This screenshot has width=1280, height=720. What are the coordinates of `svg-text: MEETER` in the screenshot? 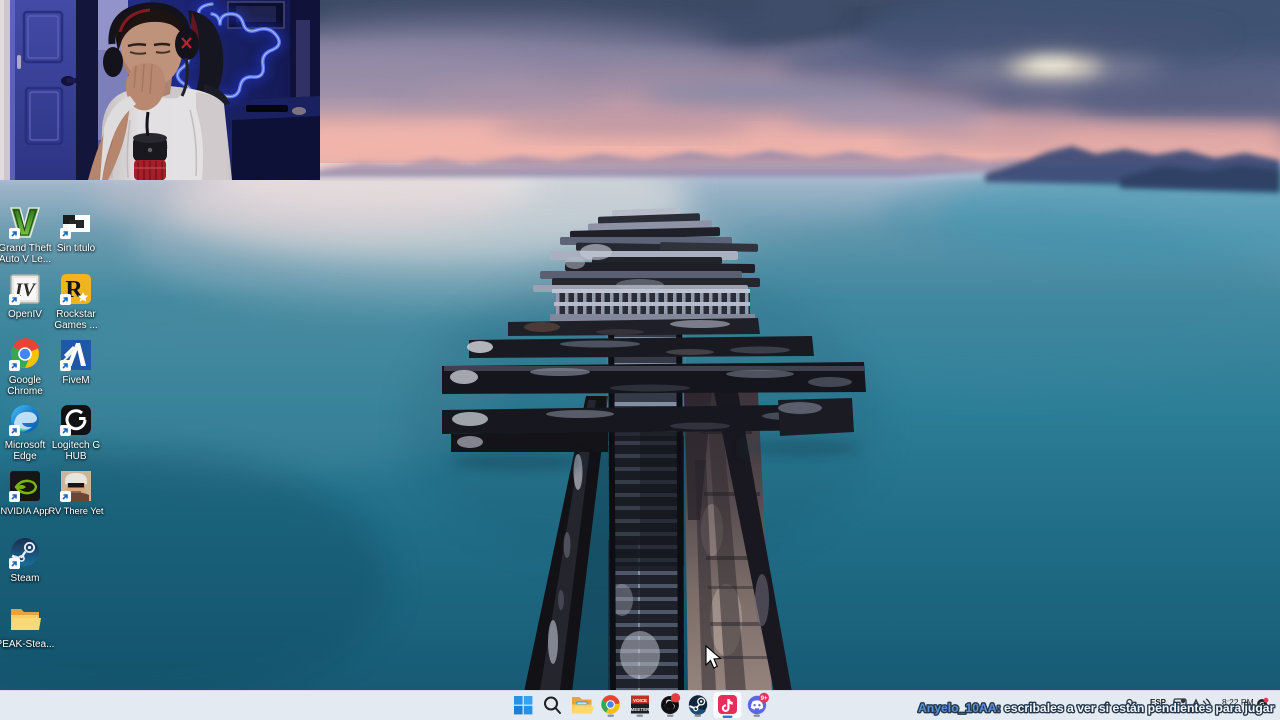 It's located at (641, 709).